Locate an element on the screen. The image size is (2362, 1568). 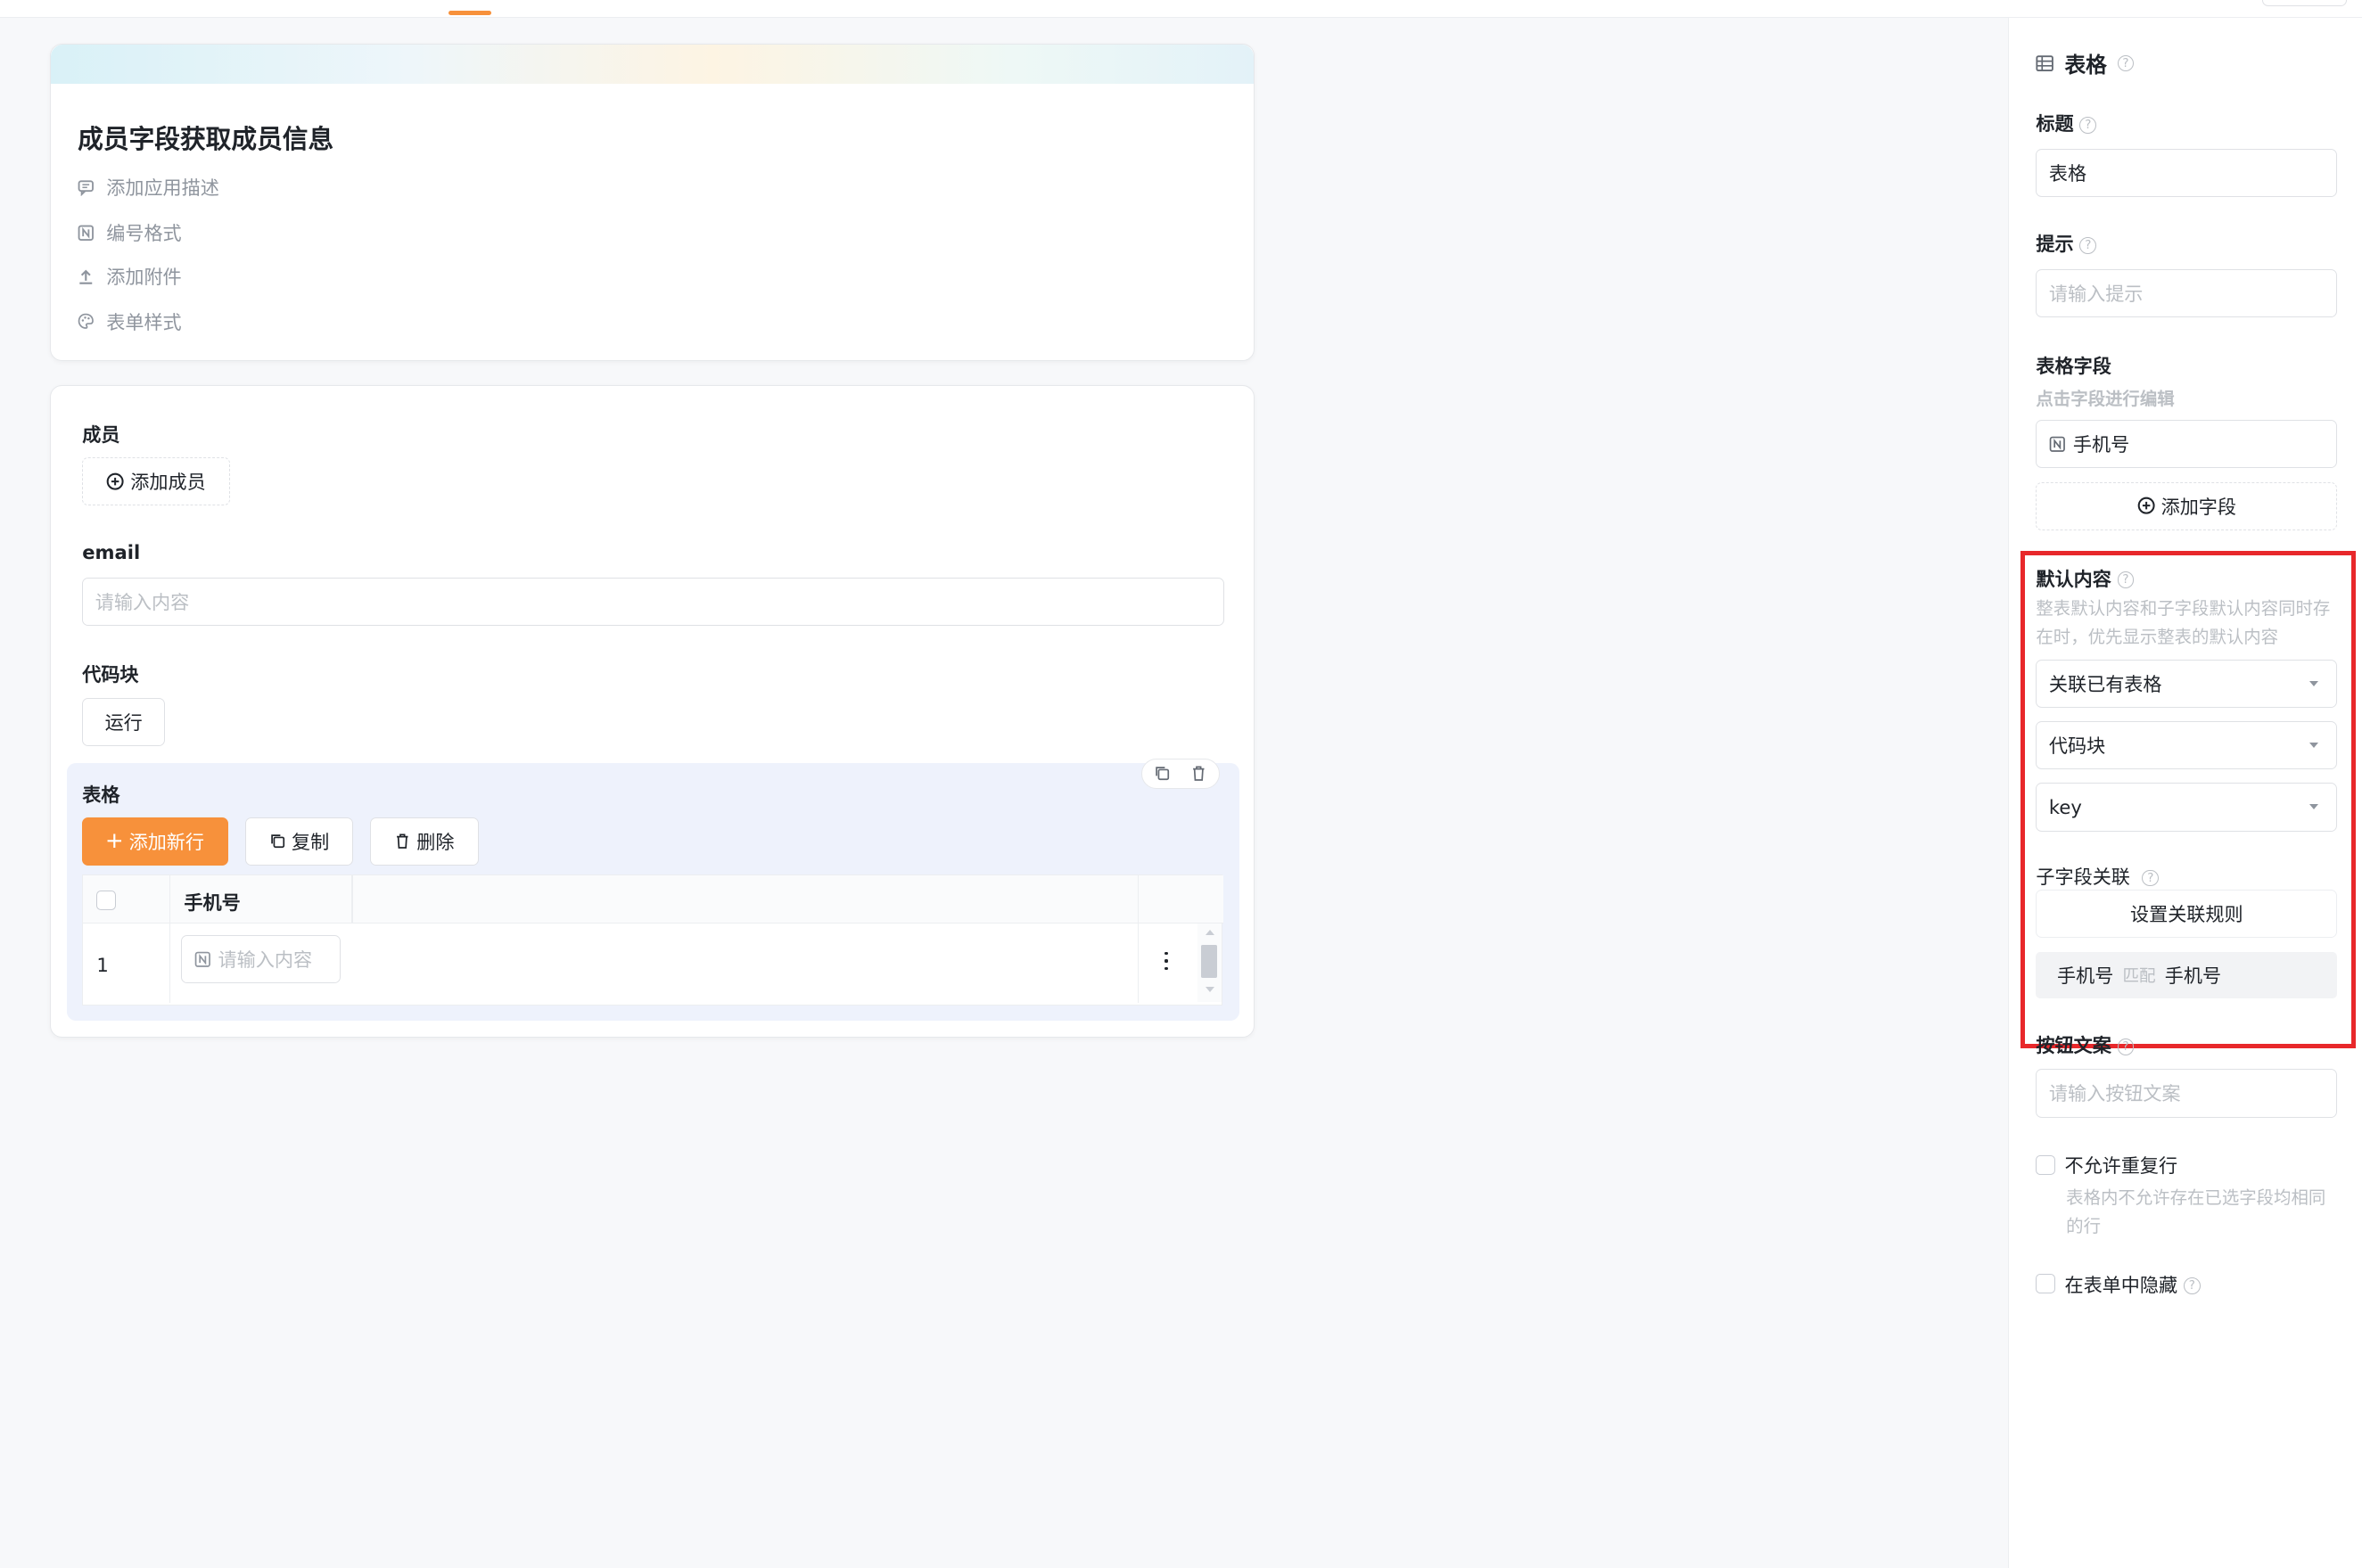
numbering-format-link: 编号格式 is located at coordinates (130, 233).